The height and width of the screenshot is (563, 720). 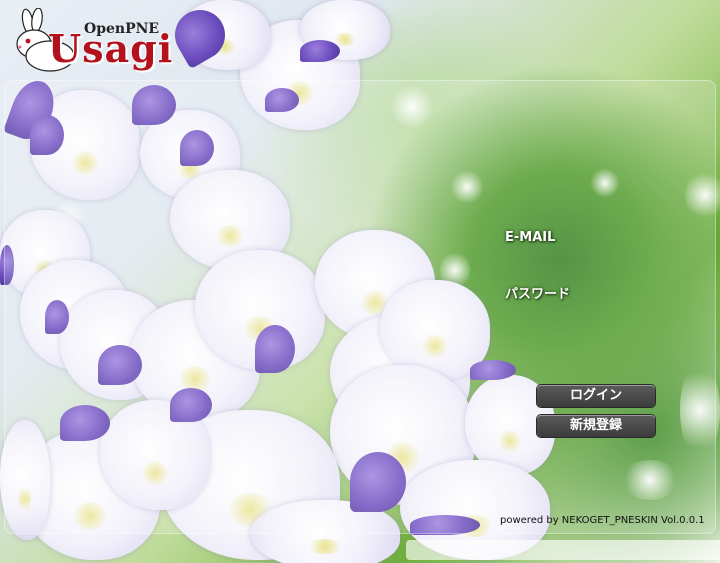 I want to click on site-logo: OpenPNE Usagi, so click(x=92, y=39).